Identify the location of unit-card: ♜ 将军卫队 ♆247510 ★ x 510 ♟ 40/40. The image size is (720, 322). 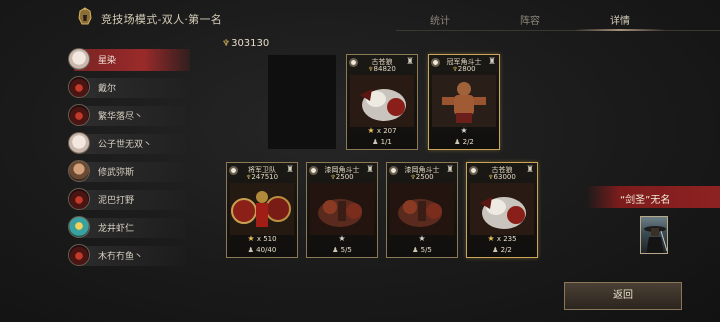
(262, 210).